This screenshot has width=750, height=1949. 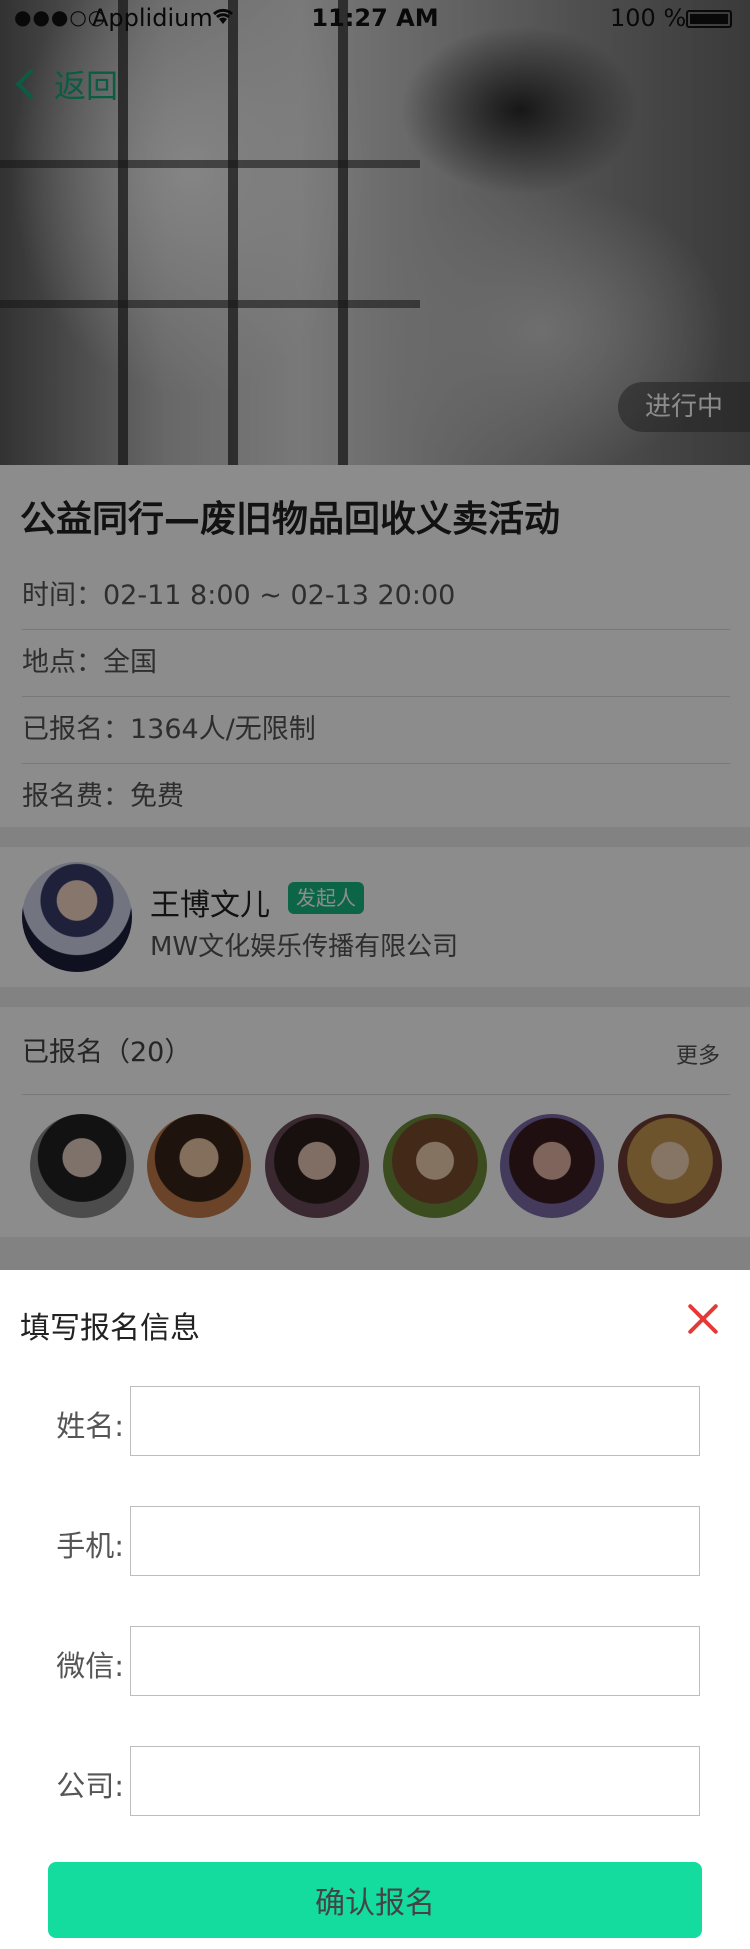 I want to click on company-label: 公司:, so click(x=90, y=1786).